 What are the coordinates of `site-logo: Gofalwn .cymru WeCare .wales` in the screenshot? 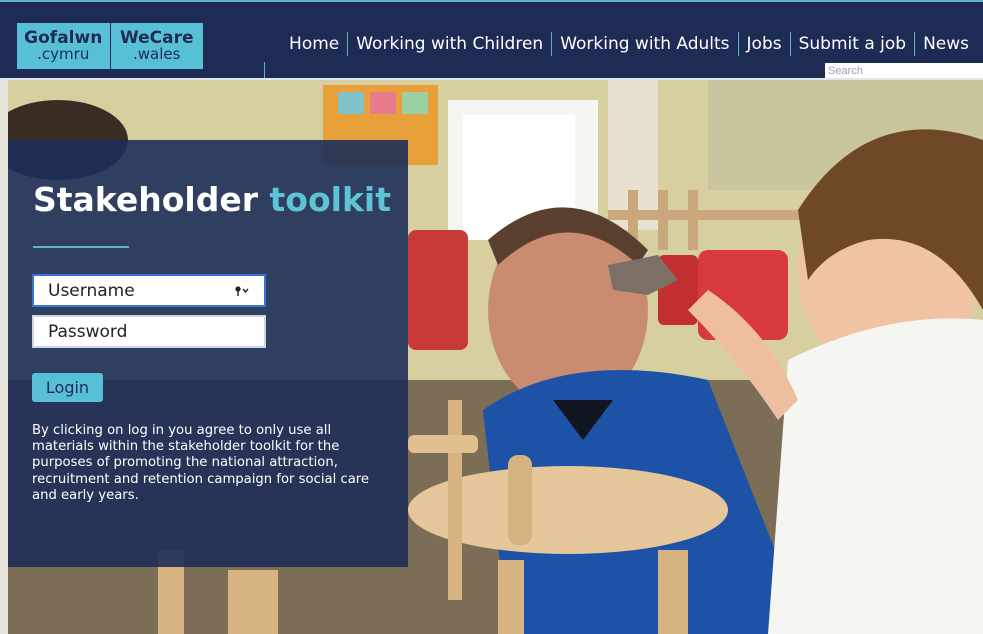 It's located at (110, 46).